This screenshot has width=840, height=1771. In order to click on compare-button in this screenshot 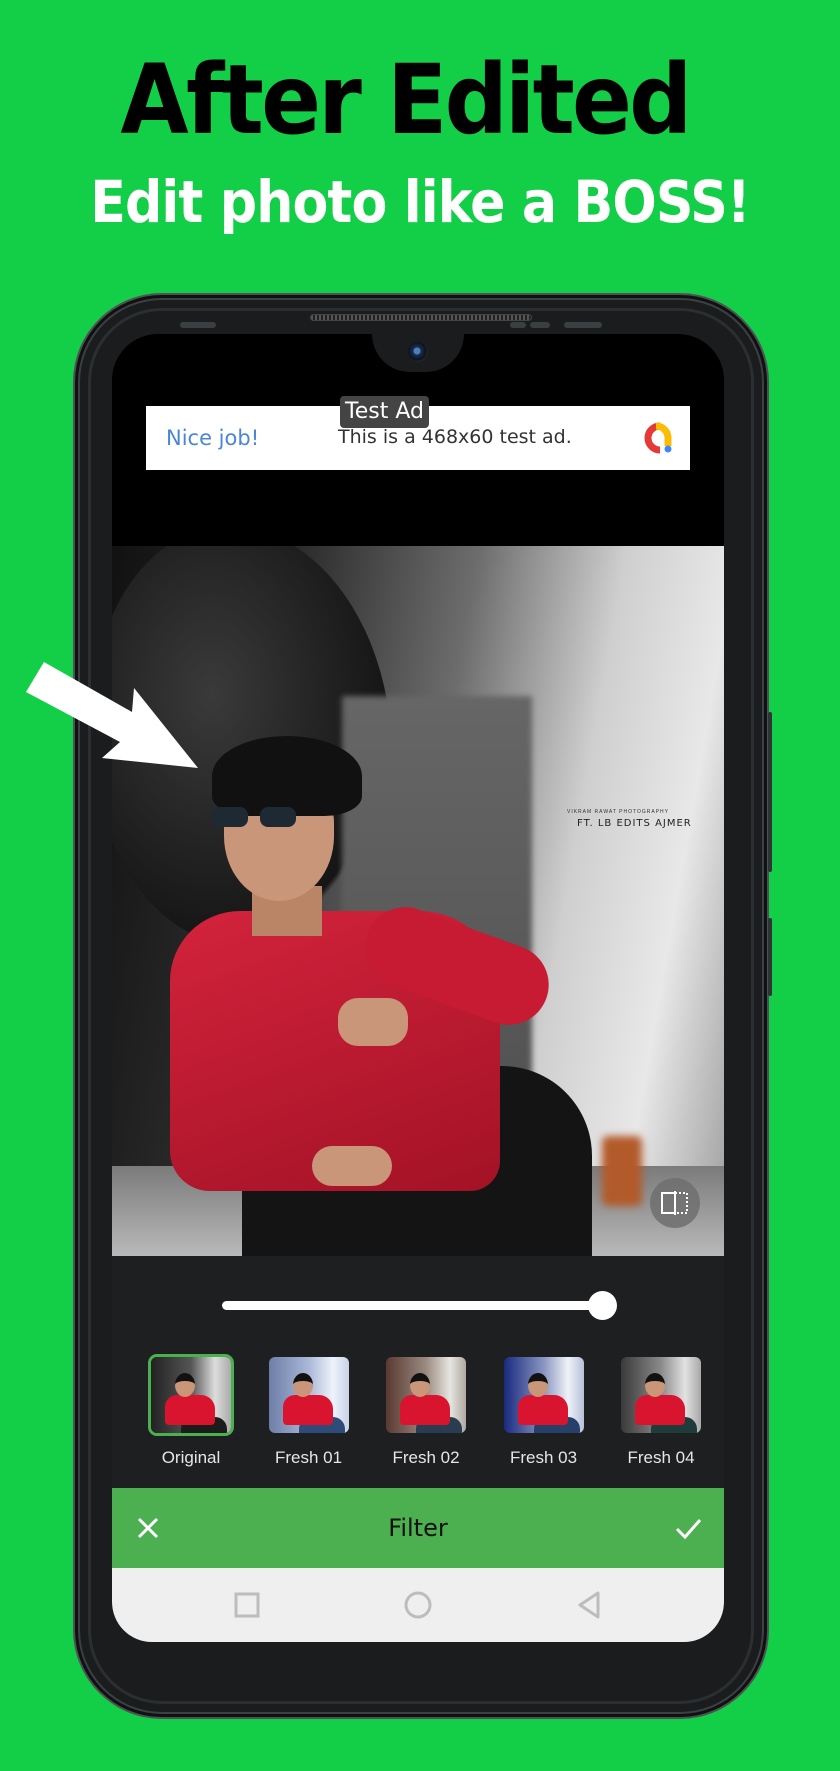, I will do `click(675, 1203)`.